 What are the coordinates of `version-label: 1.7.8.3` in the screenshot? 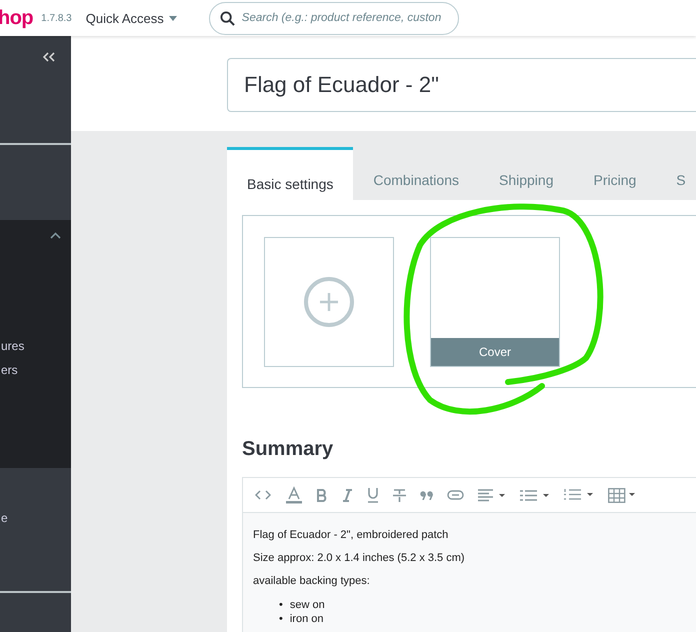 It's located at (56, 18).